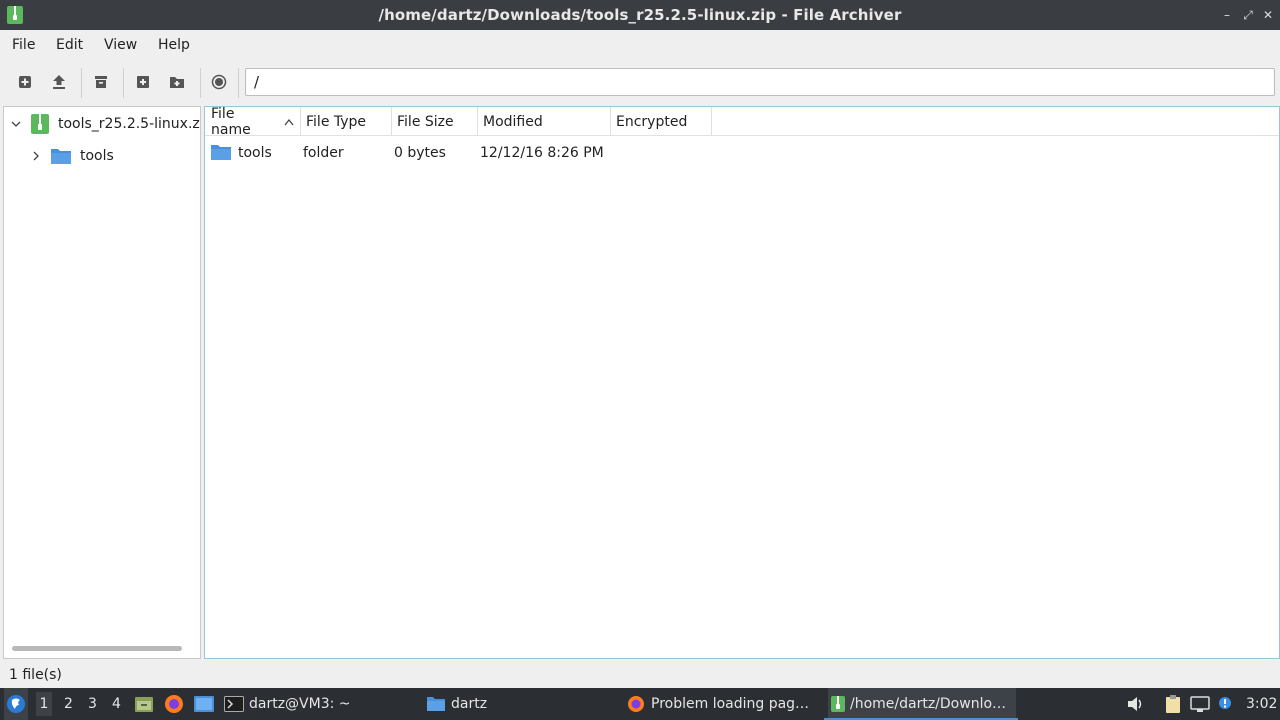 Image resolution: width=1280 pixels, height=720 pixels. Describe the element at coordinates (120, 45) in the screenshot. I see `menu-view: View` at that location.